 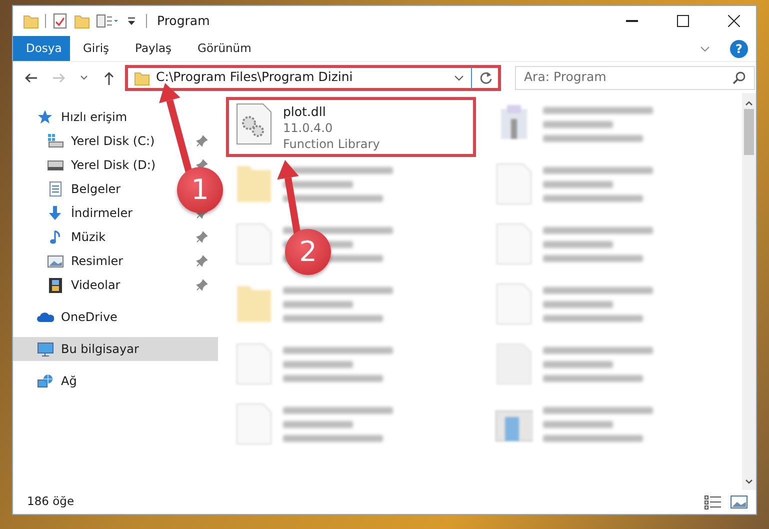 I want to click on sidebar-label: Hızlı erişim, so click(x=94, y=117).